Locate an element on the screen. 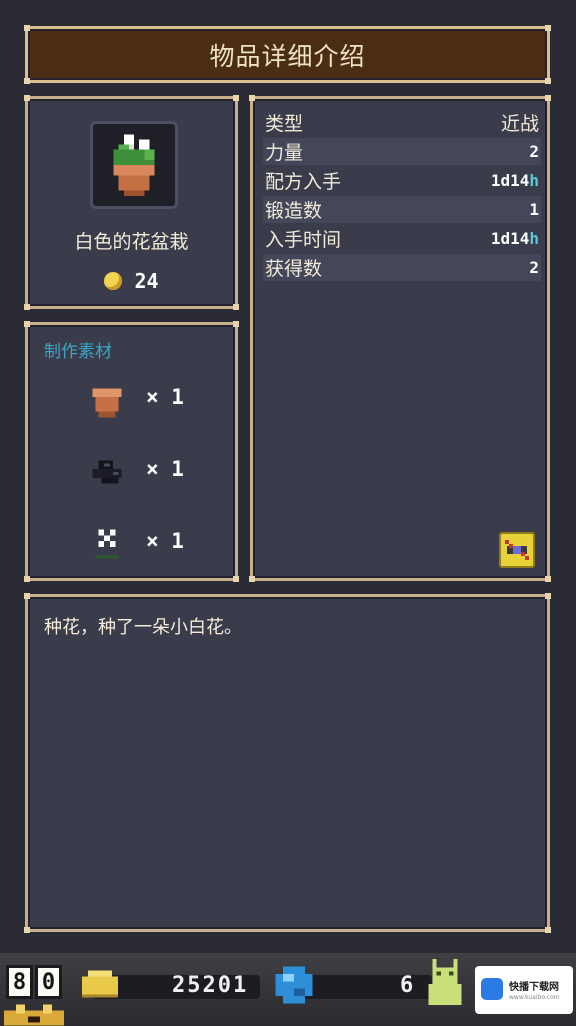 This screenshot has width=576, height=1026. watermark-badge: 快播下载网 www.kuaibo.com is located at coordinates (524, 990).